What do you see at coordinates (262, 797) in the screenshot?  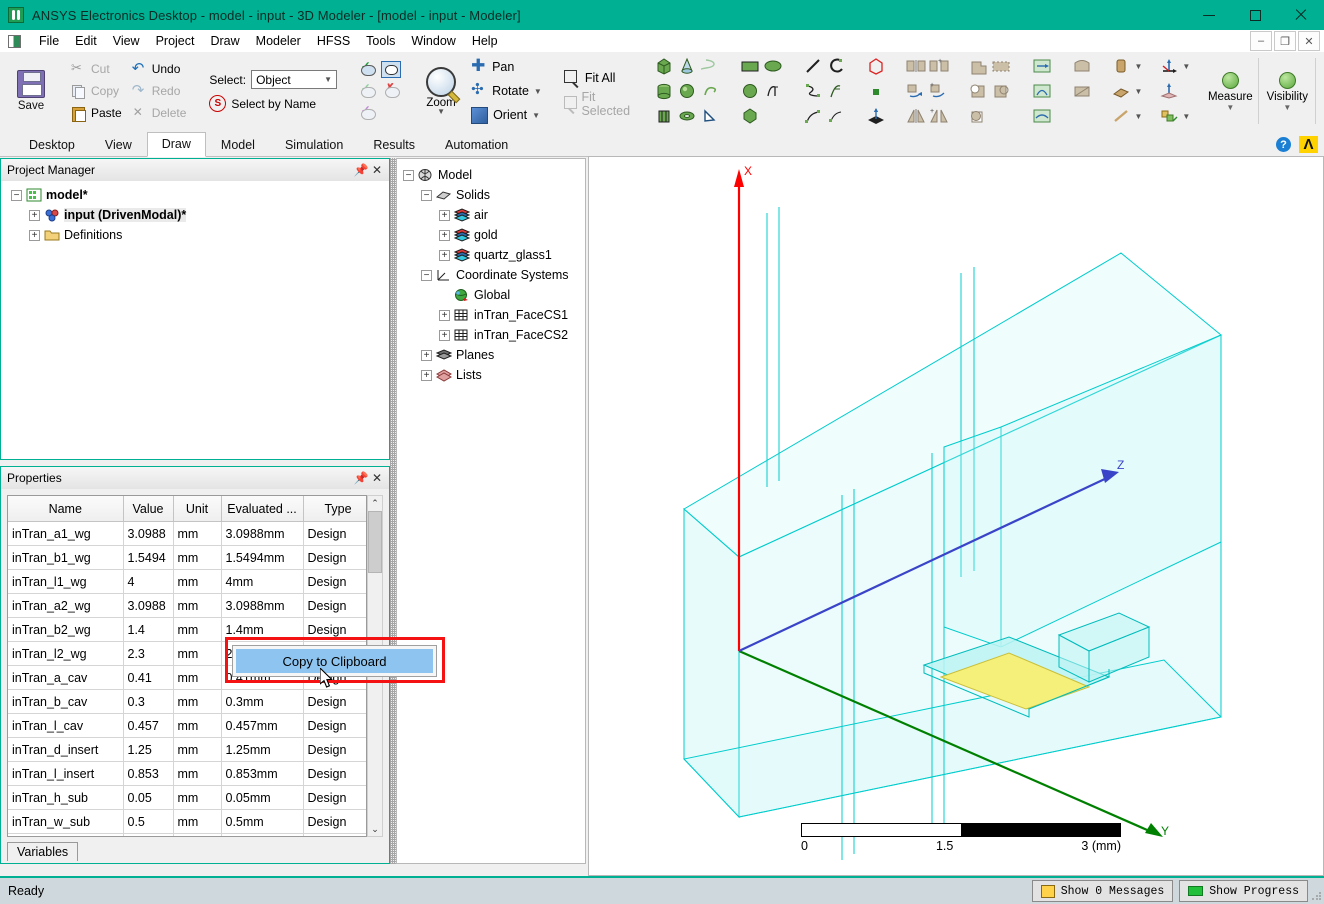 I see `cell-evaluated: 0.05mm` at bounding box center [262, 797].